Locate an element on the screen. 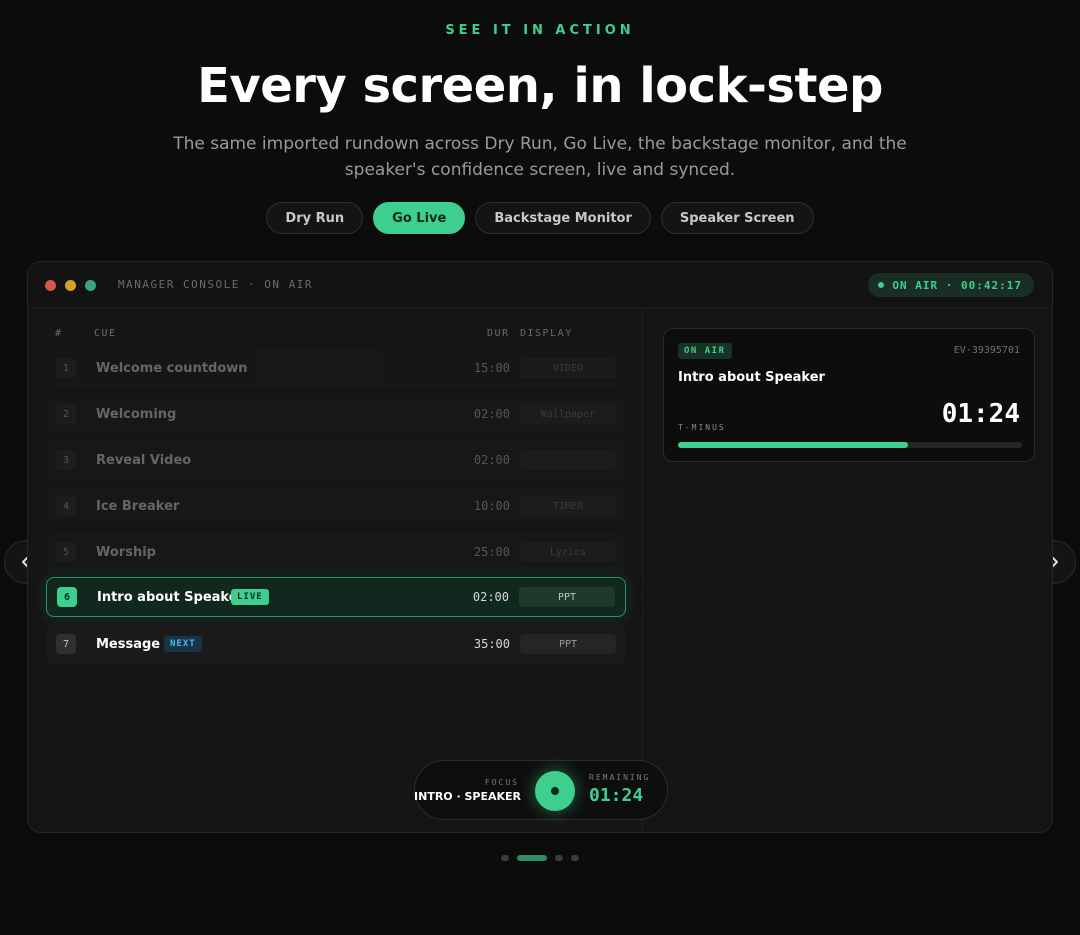  focus-record-button is located at coordinates (555, 791).